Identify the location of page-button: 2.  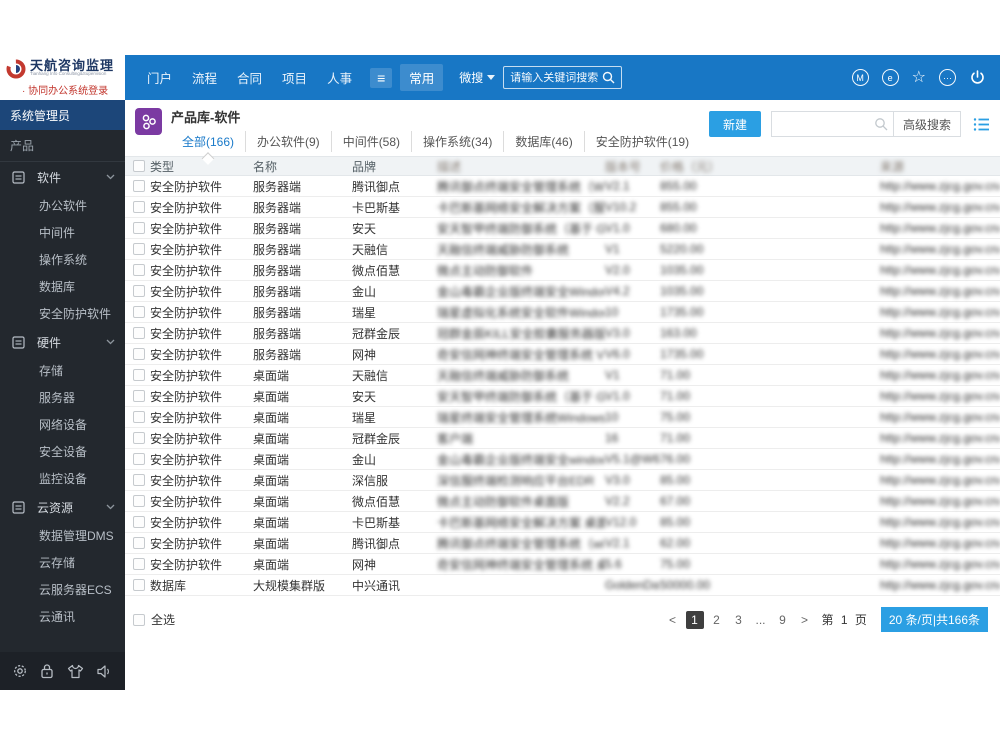
(717, 620).